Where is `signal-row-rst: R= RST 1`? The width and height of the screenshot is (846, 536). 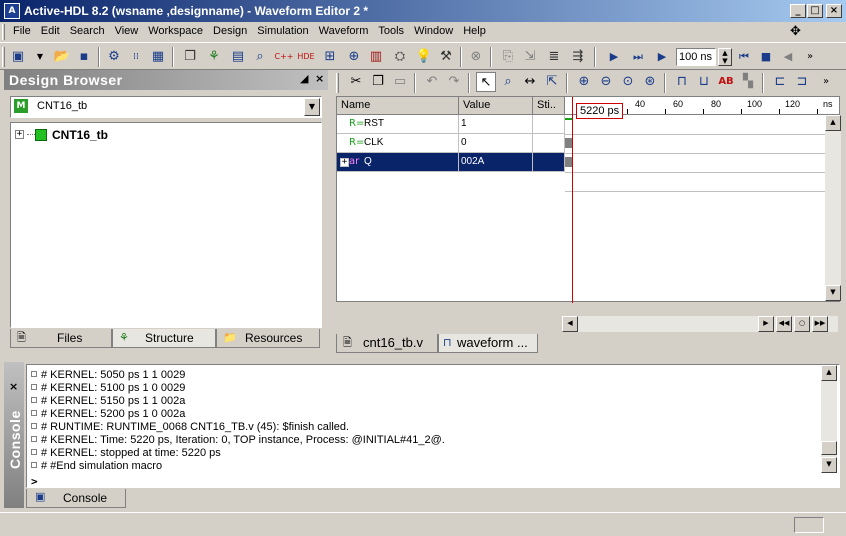 signal-row-rst: R= RST 1 is located at coordinates (451, 124).